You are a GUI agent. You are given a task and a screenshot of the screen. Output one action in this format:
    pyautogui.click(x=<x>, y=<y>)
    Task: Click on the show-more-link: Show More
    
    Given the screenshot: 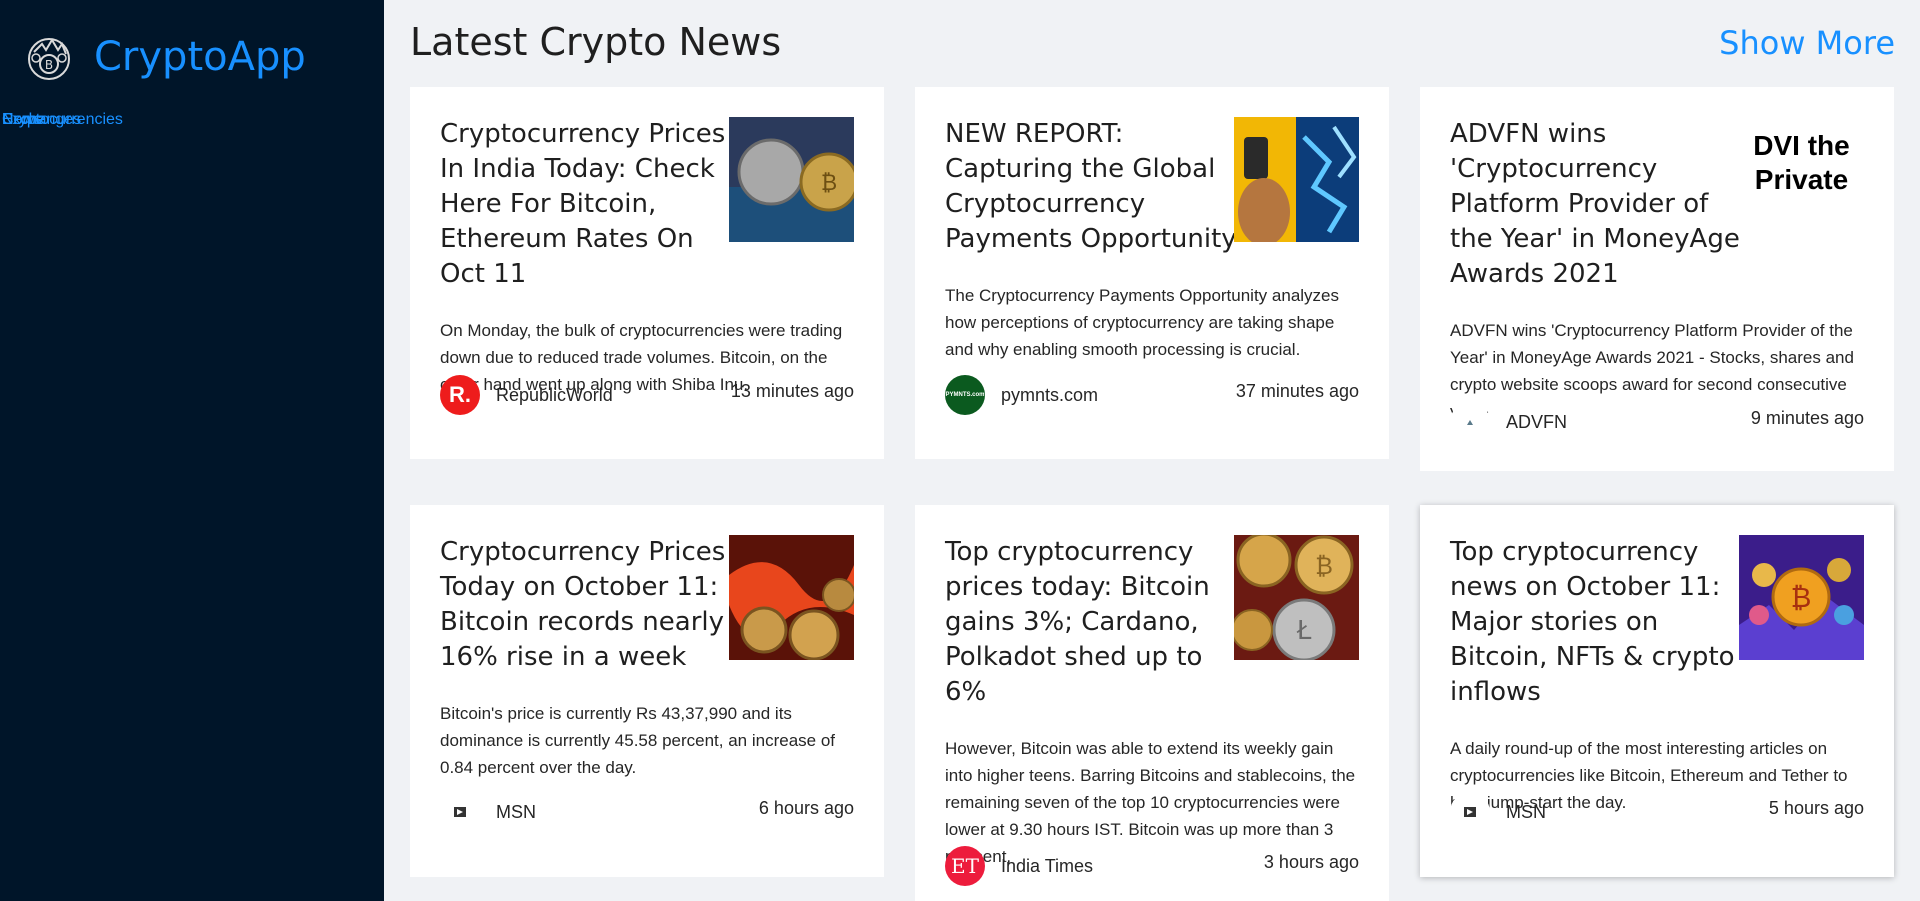 What is the action you would take?
    pyautogui.click(x=1807, y=43)
    